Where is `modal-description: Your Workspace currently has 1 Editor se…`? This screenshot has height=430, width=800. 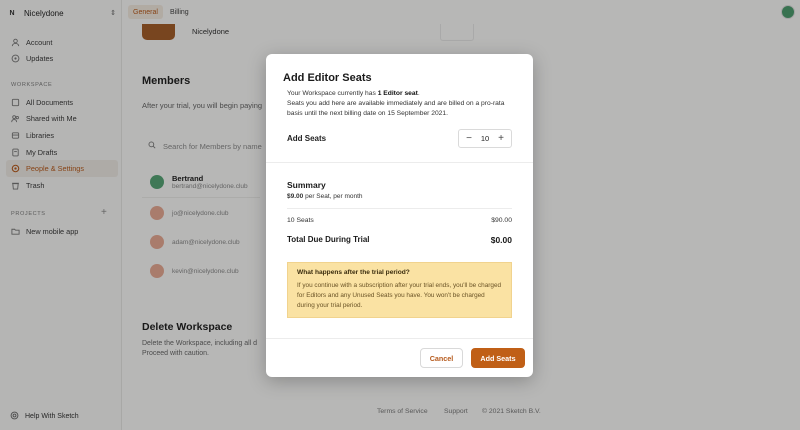 modal-description: Your Workspace currently has 1 Editor se… is located at coordinates (402, 104).